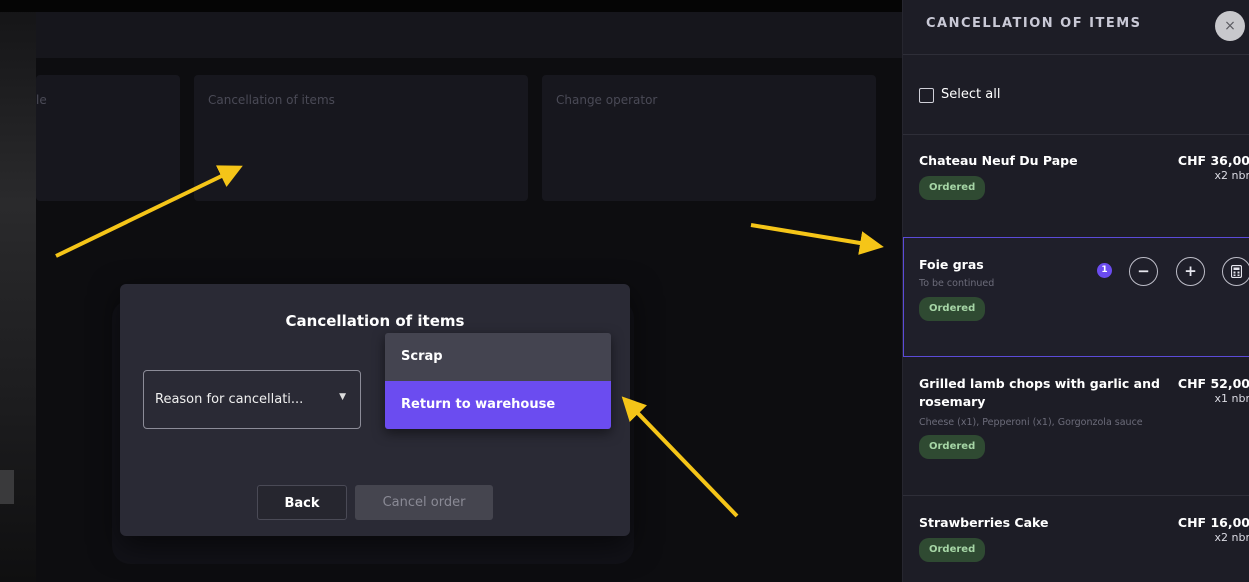  What do you see at coordinates (1213, 160) in the screenshot?
I see `item-price: CHF 36,00` at bounding box center [1213, 160].